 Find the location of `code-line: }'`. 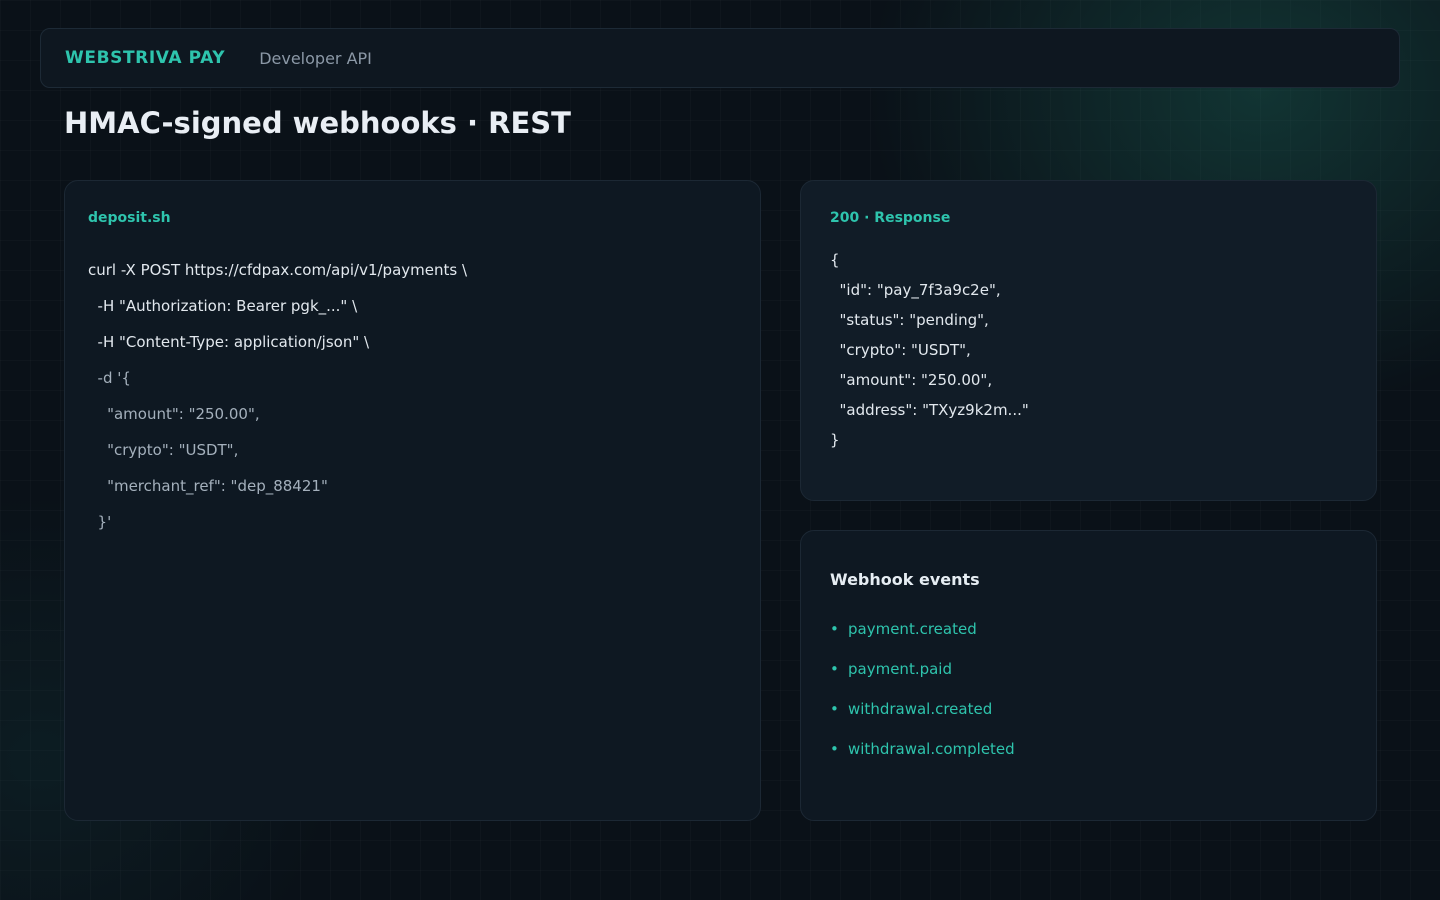

code-line: }' is located at coordinates (100, 522).